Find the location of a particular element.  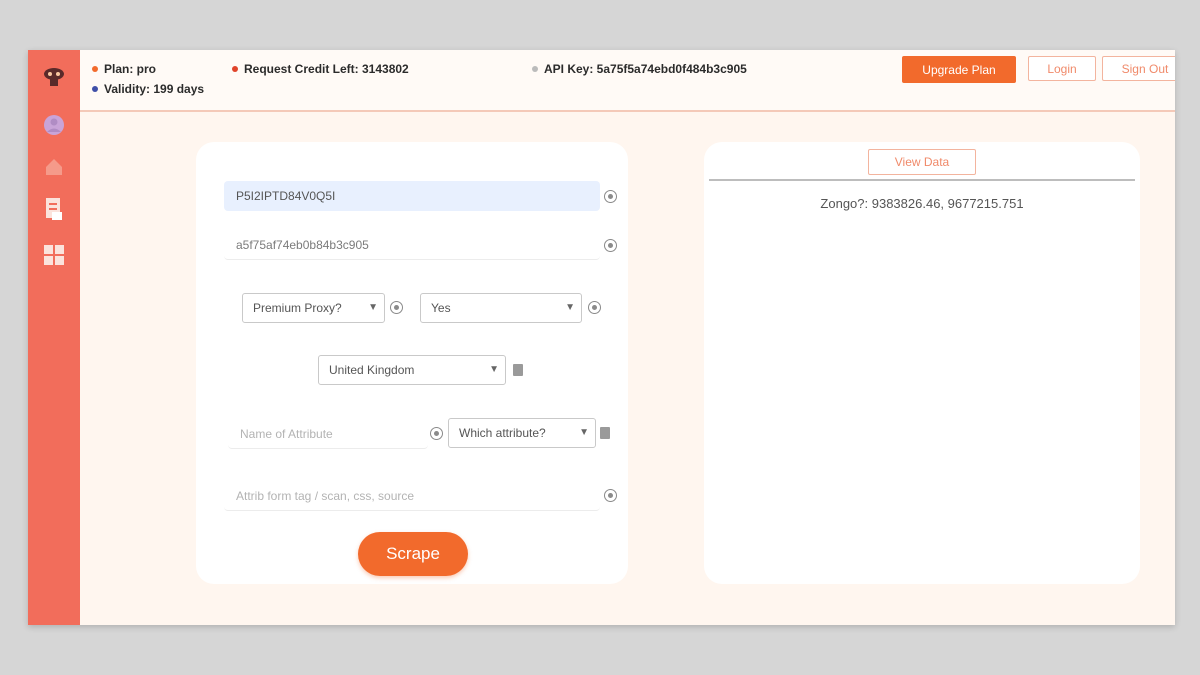

scrape-button: Scrape is located at coordinates (413, 554).